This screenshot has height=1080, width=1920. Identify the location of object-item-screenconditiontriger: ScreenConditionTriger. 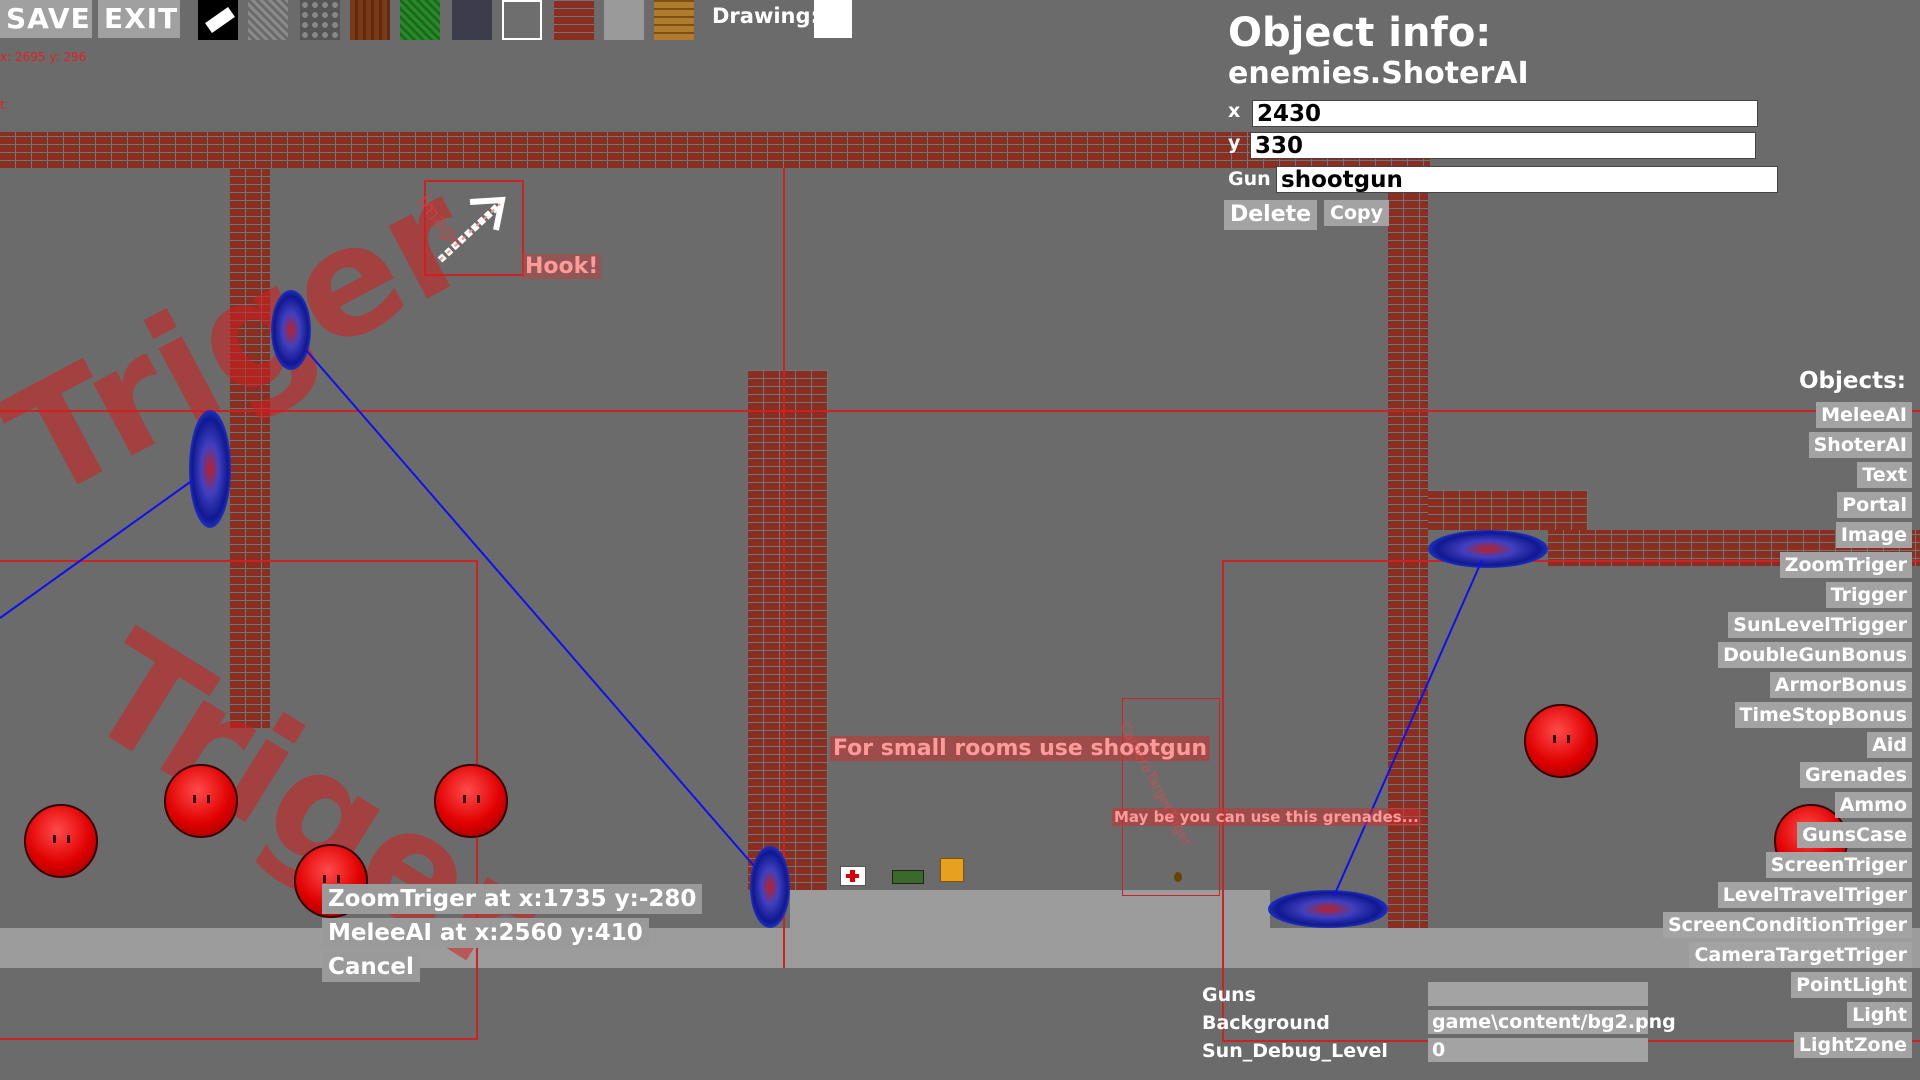
(1787, 925).